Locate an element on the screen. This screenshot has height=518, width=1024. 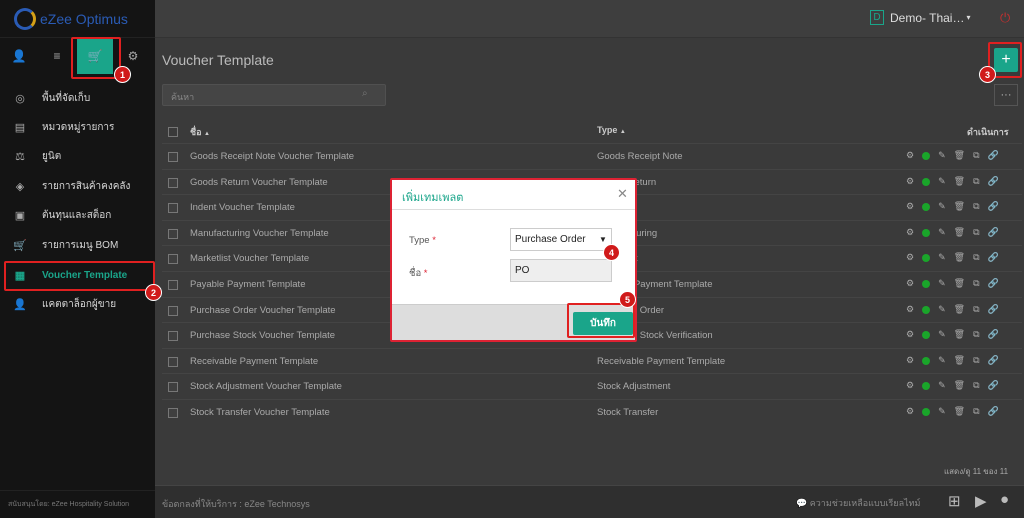
row-name: Purchase Order Voucher Template is located at coordinates (263, 310).